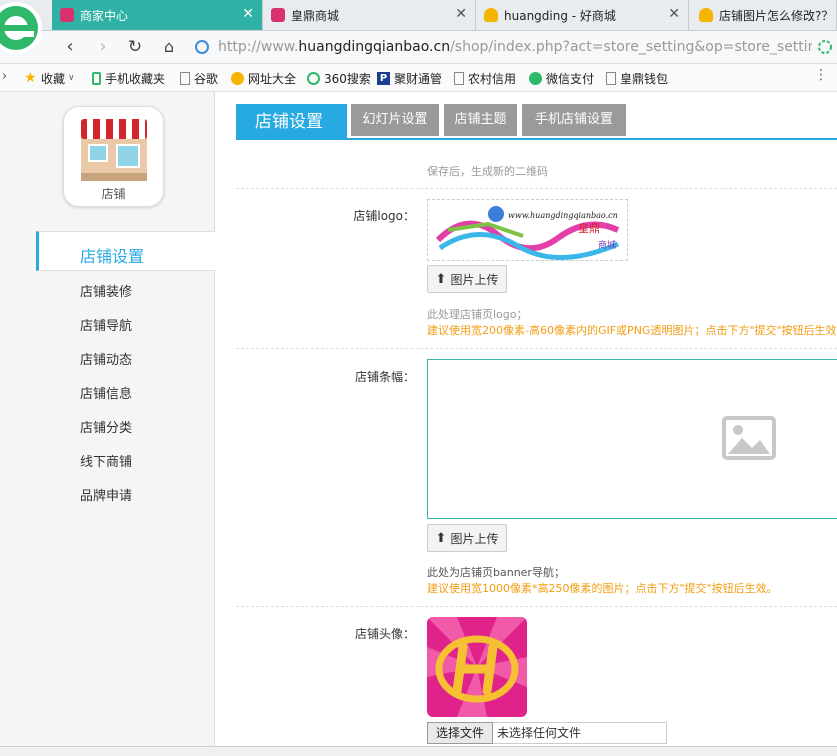 Image resolution: width=837 pixels, height=756 pixels. I want to click on extension-icon, so click(825, 47).